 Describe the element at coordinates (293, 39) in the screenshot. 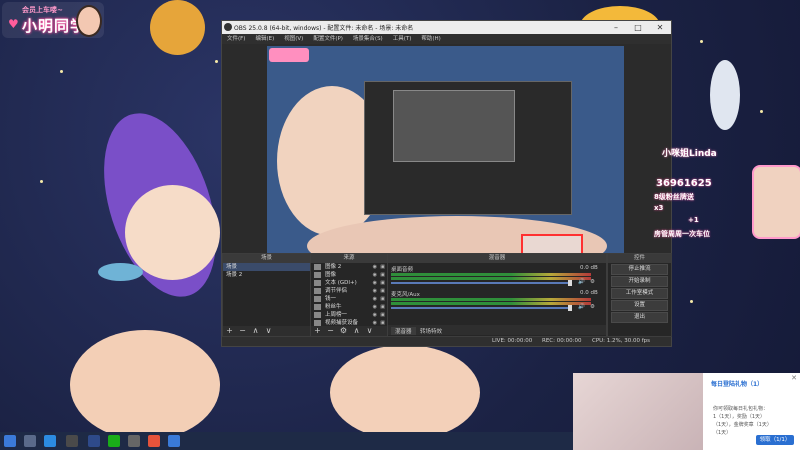

I see `menu-view: 视图(V)` at that location.